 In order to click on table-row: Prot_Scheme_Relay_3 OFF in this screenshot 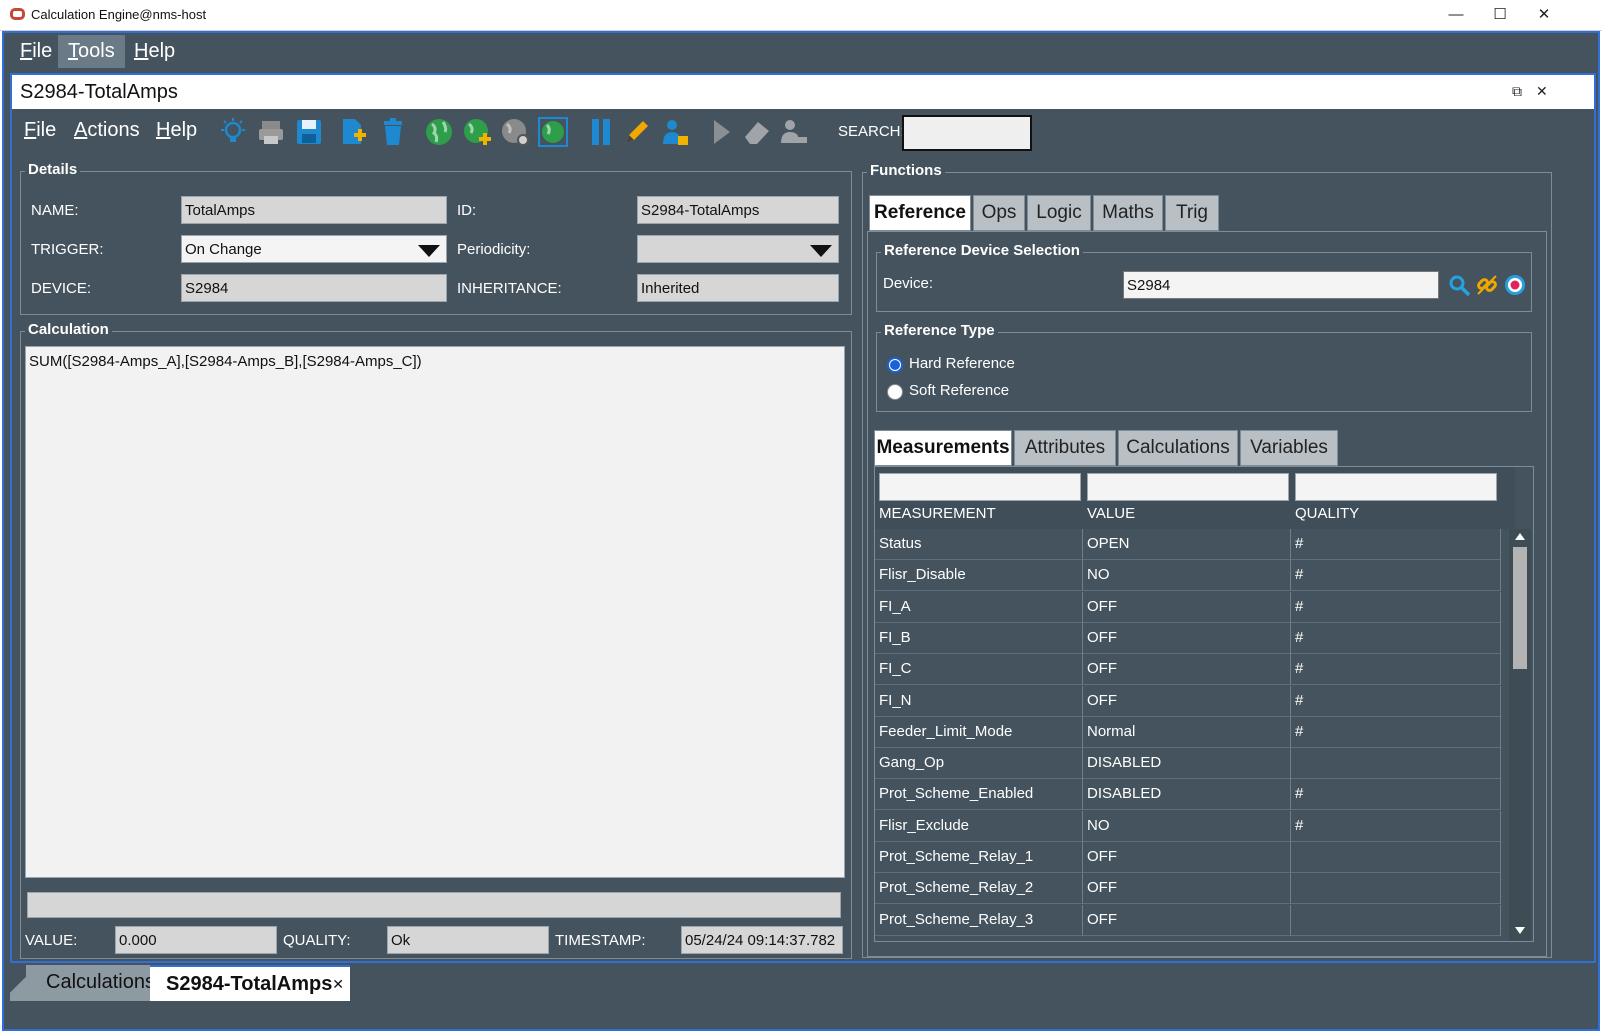, I will do `click(1188, 920)`.